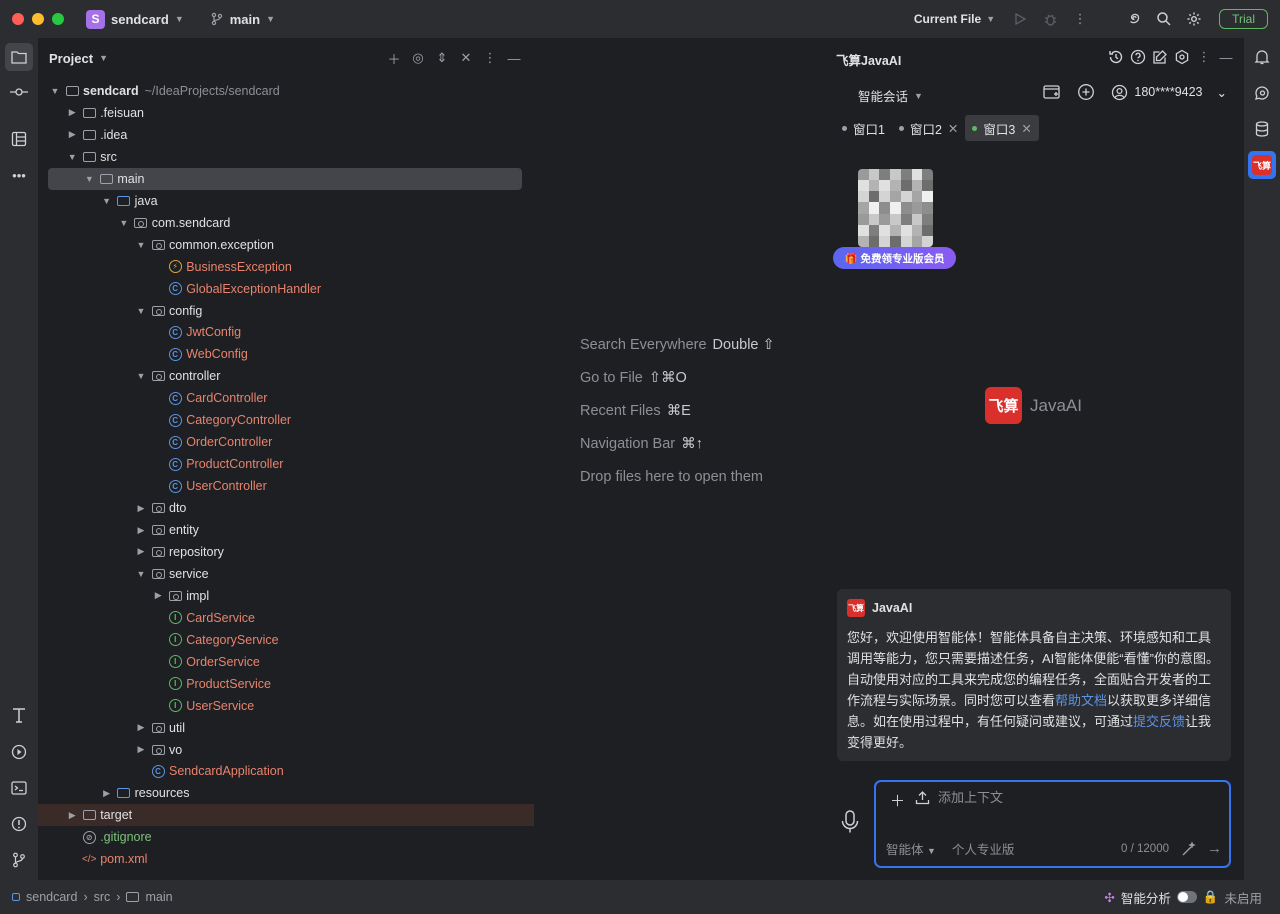 Image resolution: width=1280 pixels, height=914 pixels. Describe the element at coordinates (1262, 93) in the screenshot. I see `ai-chat-tool-button` at that location.